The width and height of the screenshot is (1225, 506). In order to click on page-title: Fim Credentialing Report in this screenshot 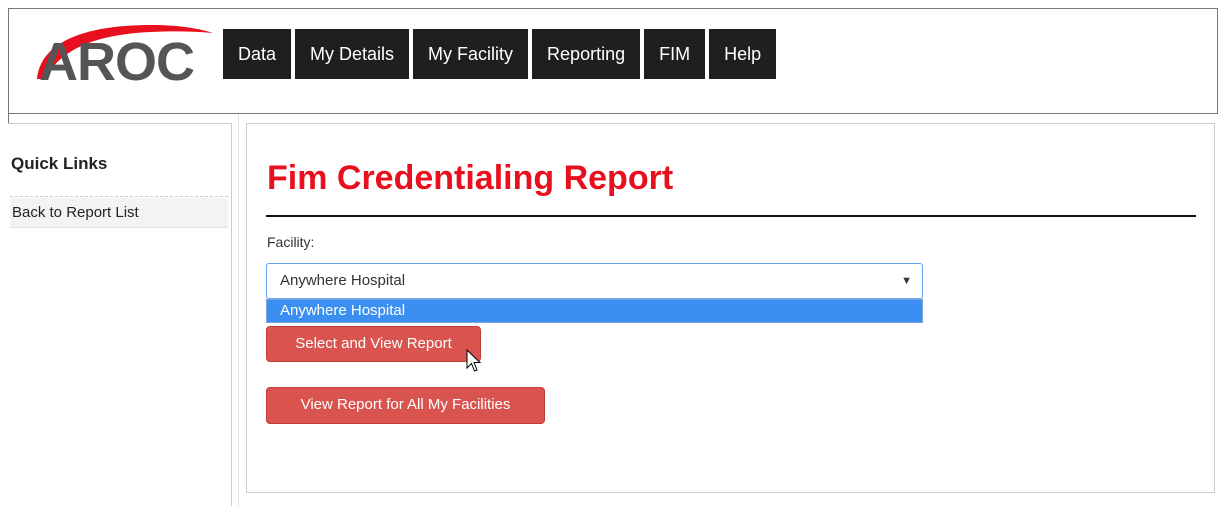, I will do `click(470, 178)`.